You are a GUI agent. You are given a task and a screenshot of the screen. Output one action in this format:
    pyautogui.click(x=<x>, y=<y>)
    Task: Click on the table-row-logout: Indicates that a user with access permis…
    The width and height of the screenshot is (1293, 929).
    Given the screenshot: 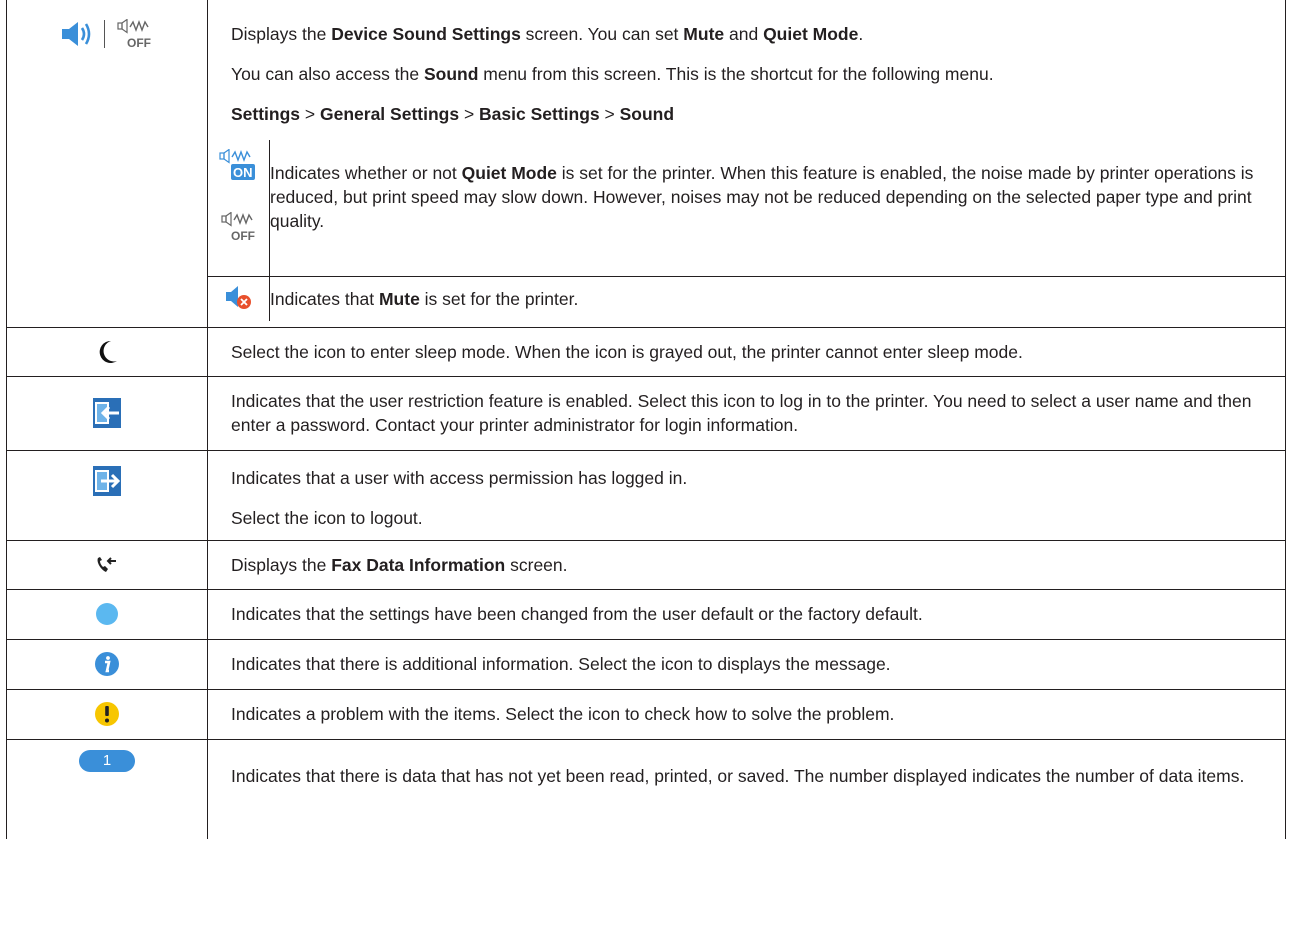 What is the action you would take?
    pyautogui.click(x=646, y=495)
    